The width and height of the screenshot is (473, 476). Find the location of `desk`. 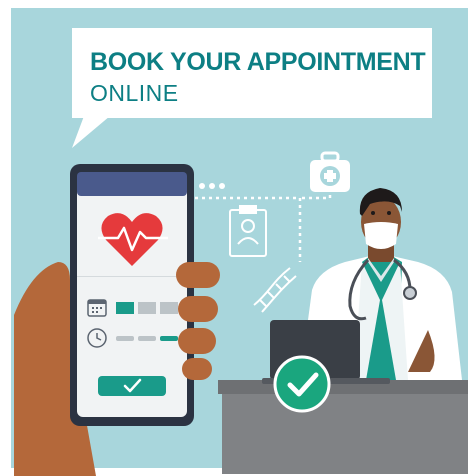

desk is located at coordinates (343, 427).